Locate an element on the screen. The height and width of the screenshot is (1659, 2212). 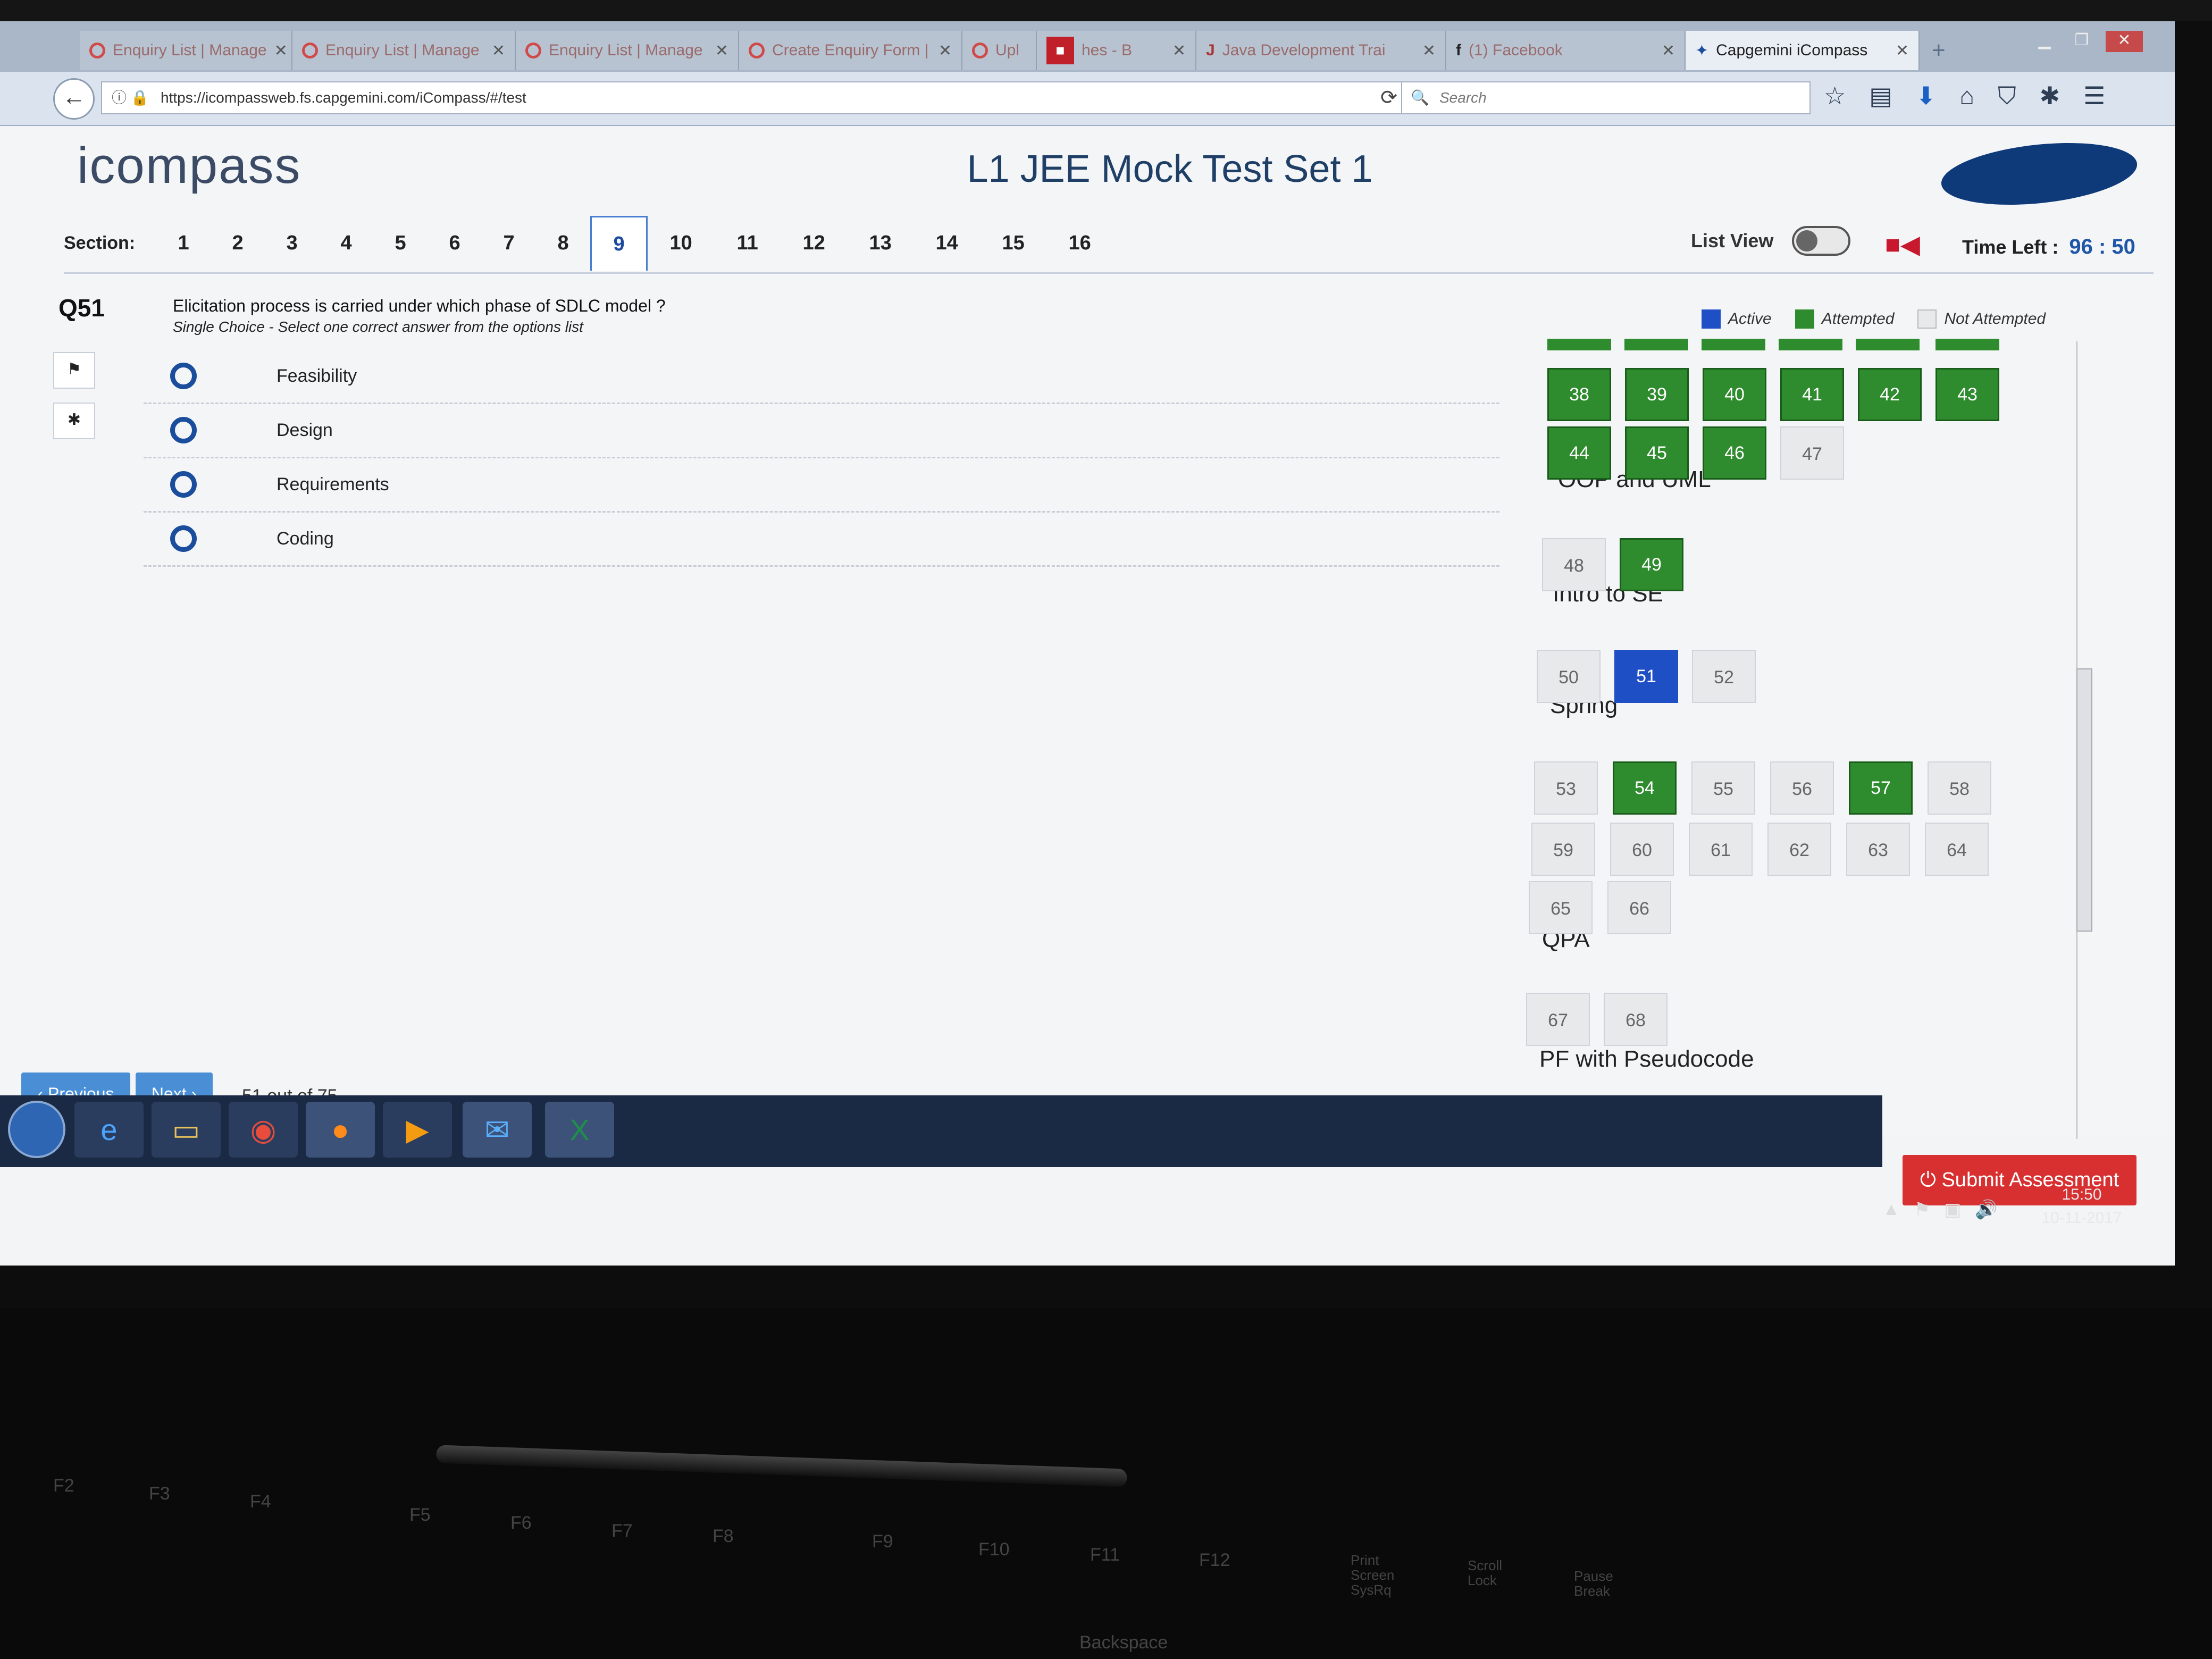
section-tab-active: 9 is located at coordinates (619, 243).